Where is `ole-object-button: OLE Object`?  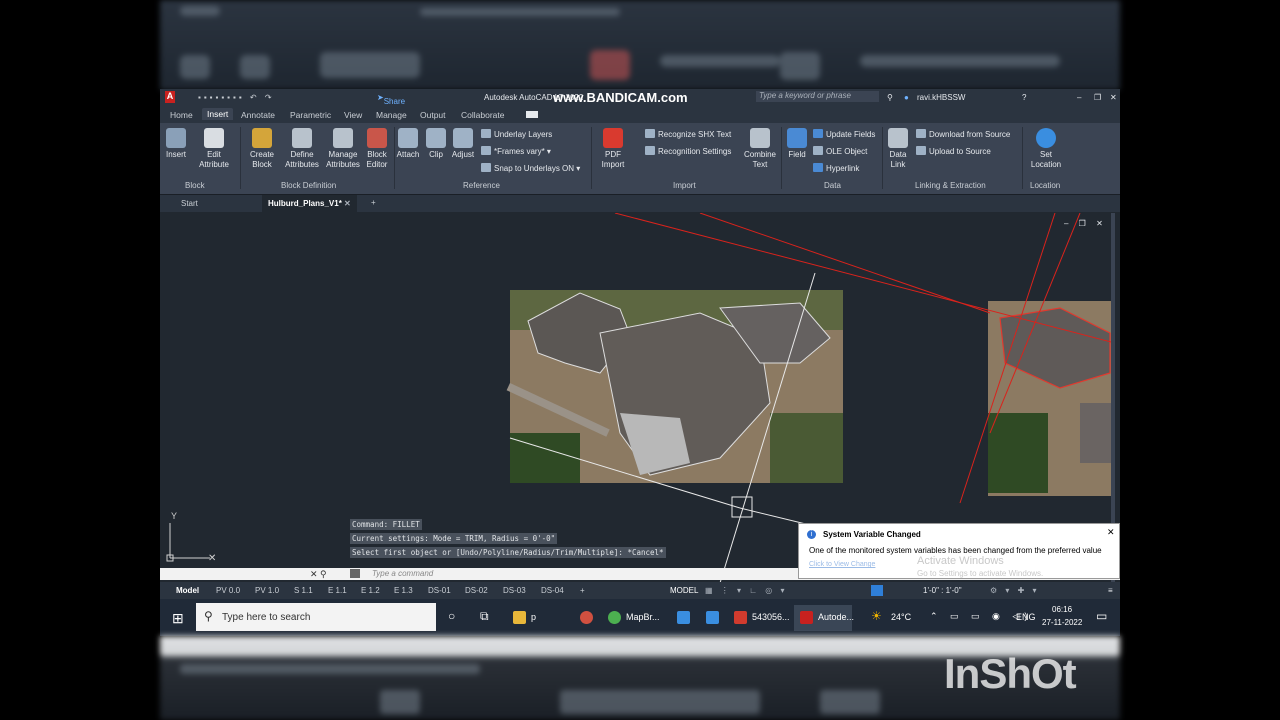
ole-object-button: OLE Object is located at coordinates (840, 151).